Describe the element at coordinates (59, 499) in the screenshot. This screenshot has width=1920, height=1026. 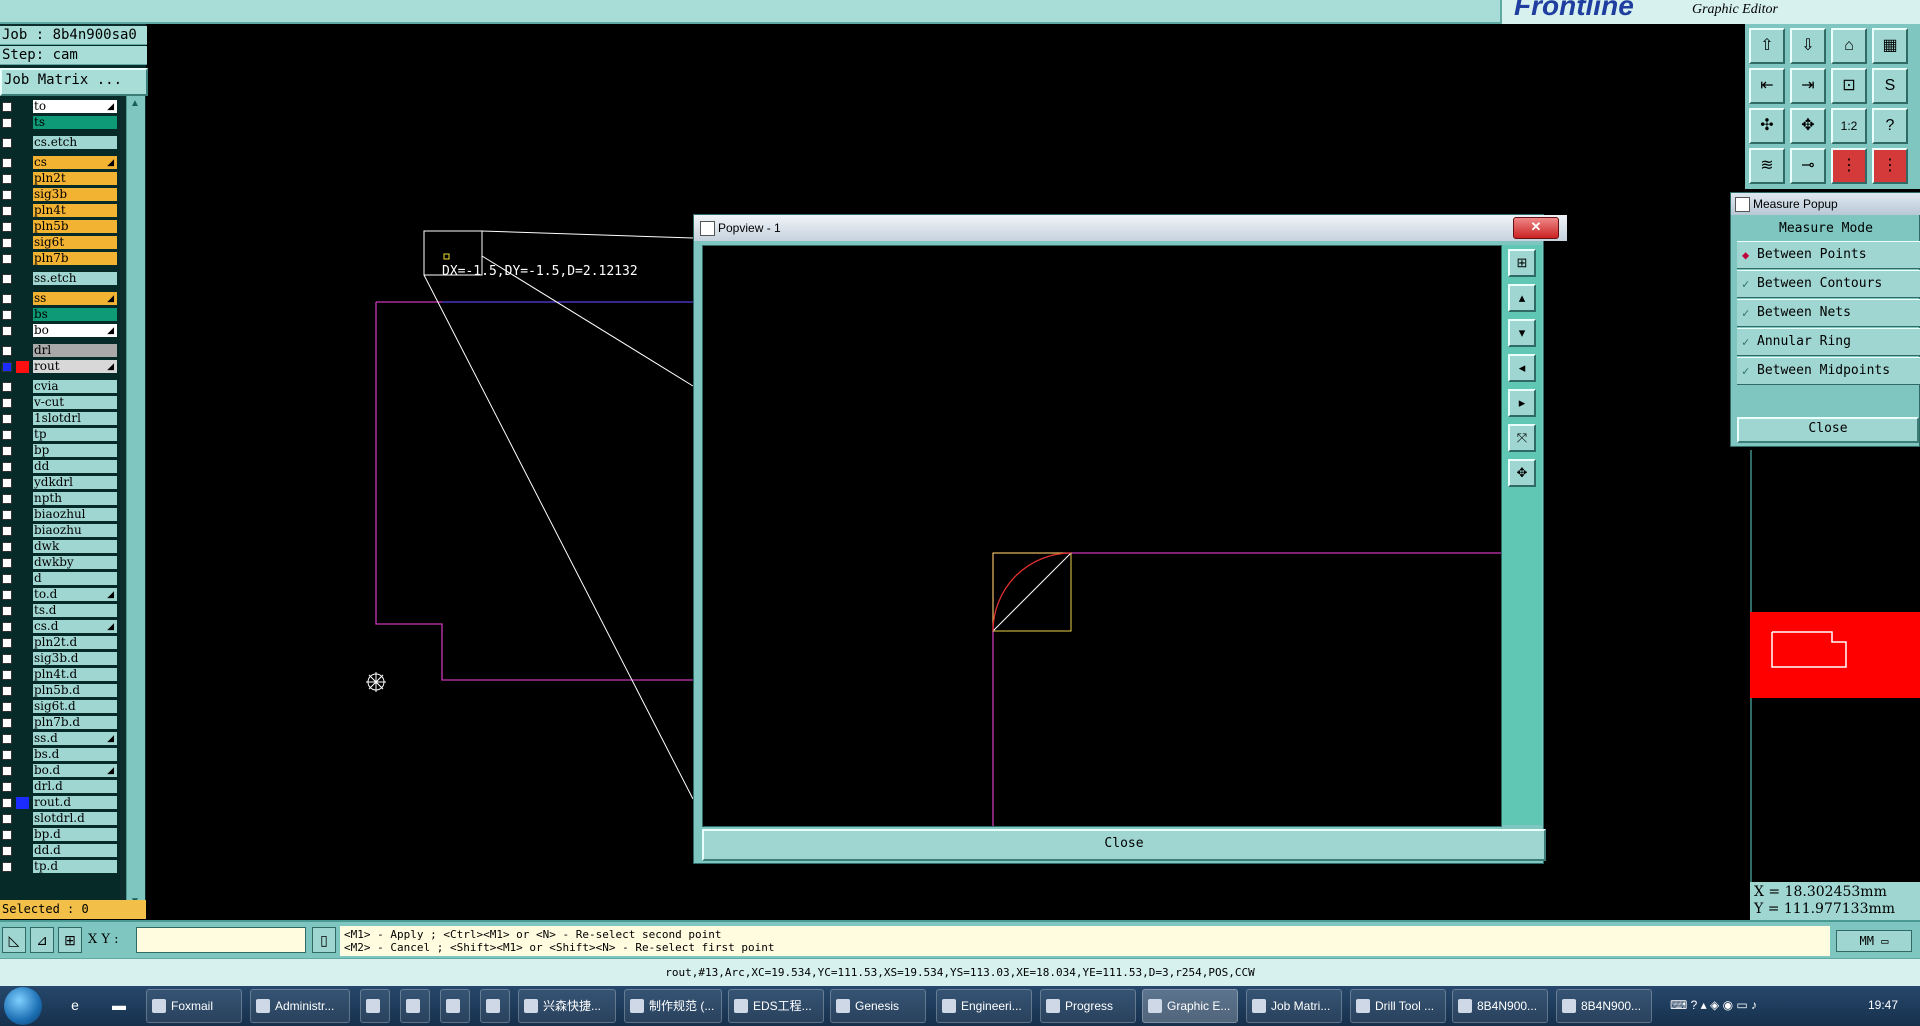
I see `layer-row: npth` at that location.